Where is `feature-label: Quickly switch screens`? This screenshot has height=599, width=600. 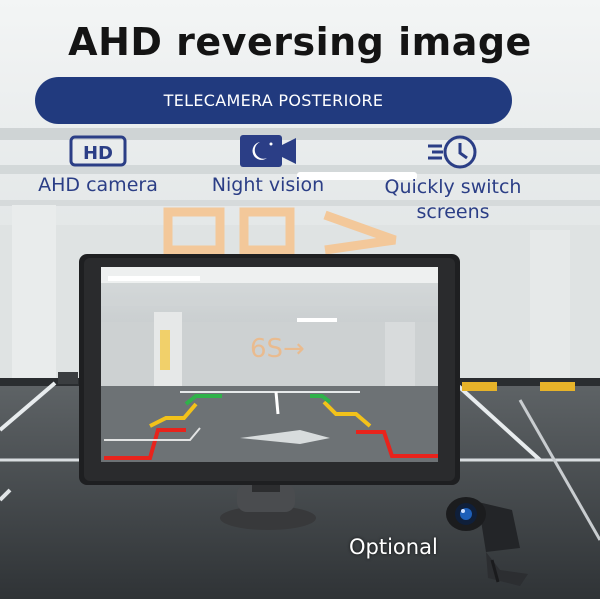 feature-label: Quickly switch screens is located at coordinates (453, 199).